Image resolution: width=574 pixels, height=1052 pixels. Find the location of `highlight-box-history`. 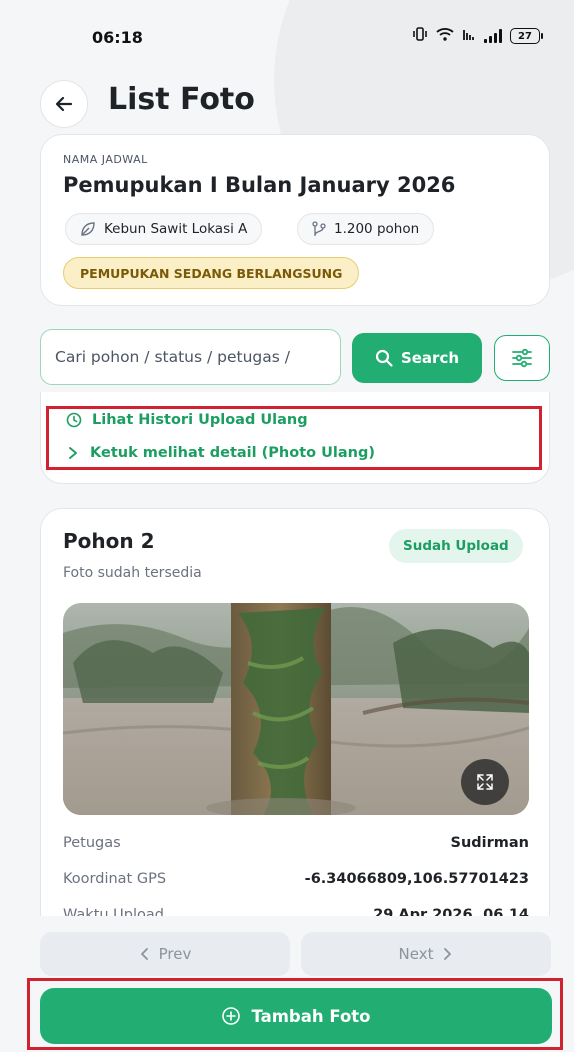

highlight-box-history is located at coordinates (294, 438).